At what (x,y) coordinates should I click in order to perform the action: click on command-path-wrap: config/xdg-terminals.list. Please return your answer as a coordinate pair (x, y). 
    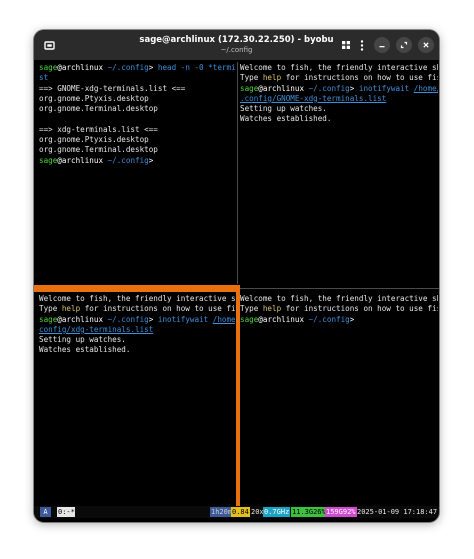
    Looking at the image, I should click on (96, 329).